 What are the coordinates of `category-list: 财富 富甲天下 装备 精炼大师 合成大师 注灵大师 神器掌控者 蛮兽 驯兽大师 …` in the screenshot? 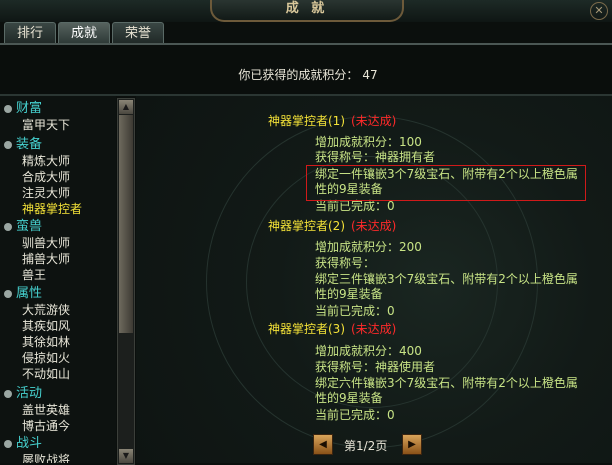 It's located at (58, 279).